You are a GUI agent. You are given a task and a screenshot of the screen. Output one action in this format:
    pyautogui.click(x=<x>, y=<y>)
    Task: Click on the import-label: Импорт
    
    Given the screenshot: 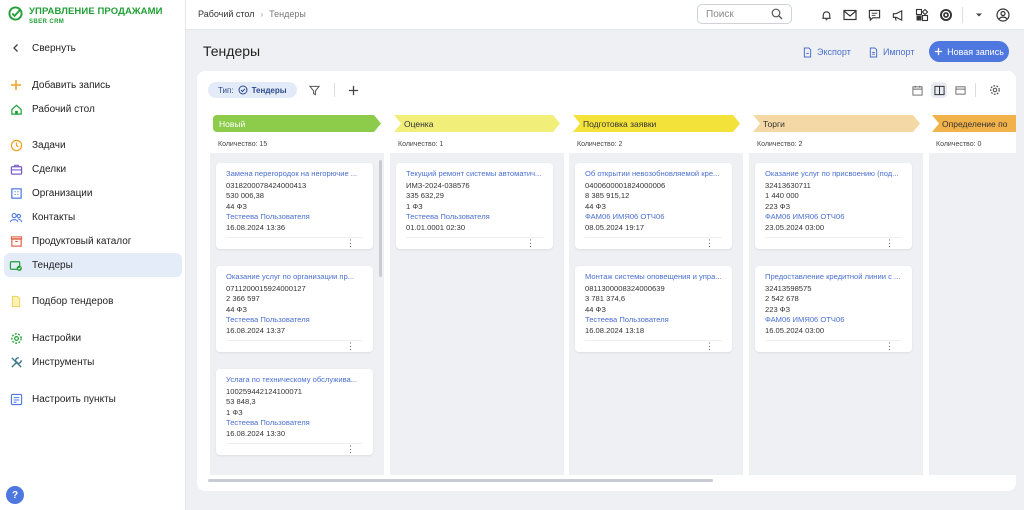 What is the action you would take?
    pyautogui.click(x=899, y=52)
    